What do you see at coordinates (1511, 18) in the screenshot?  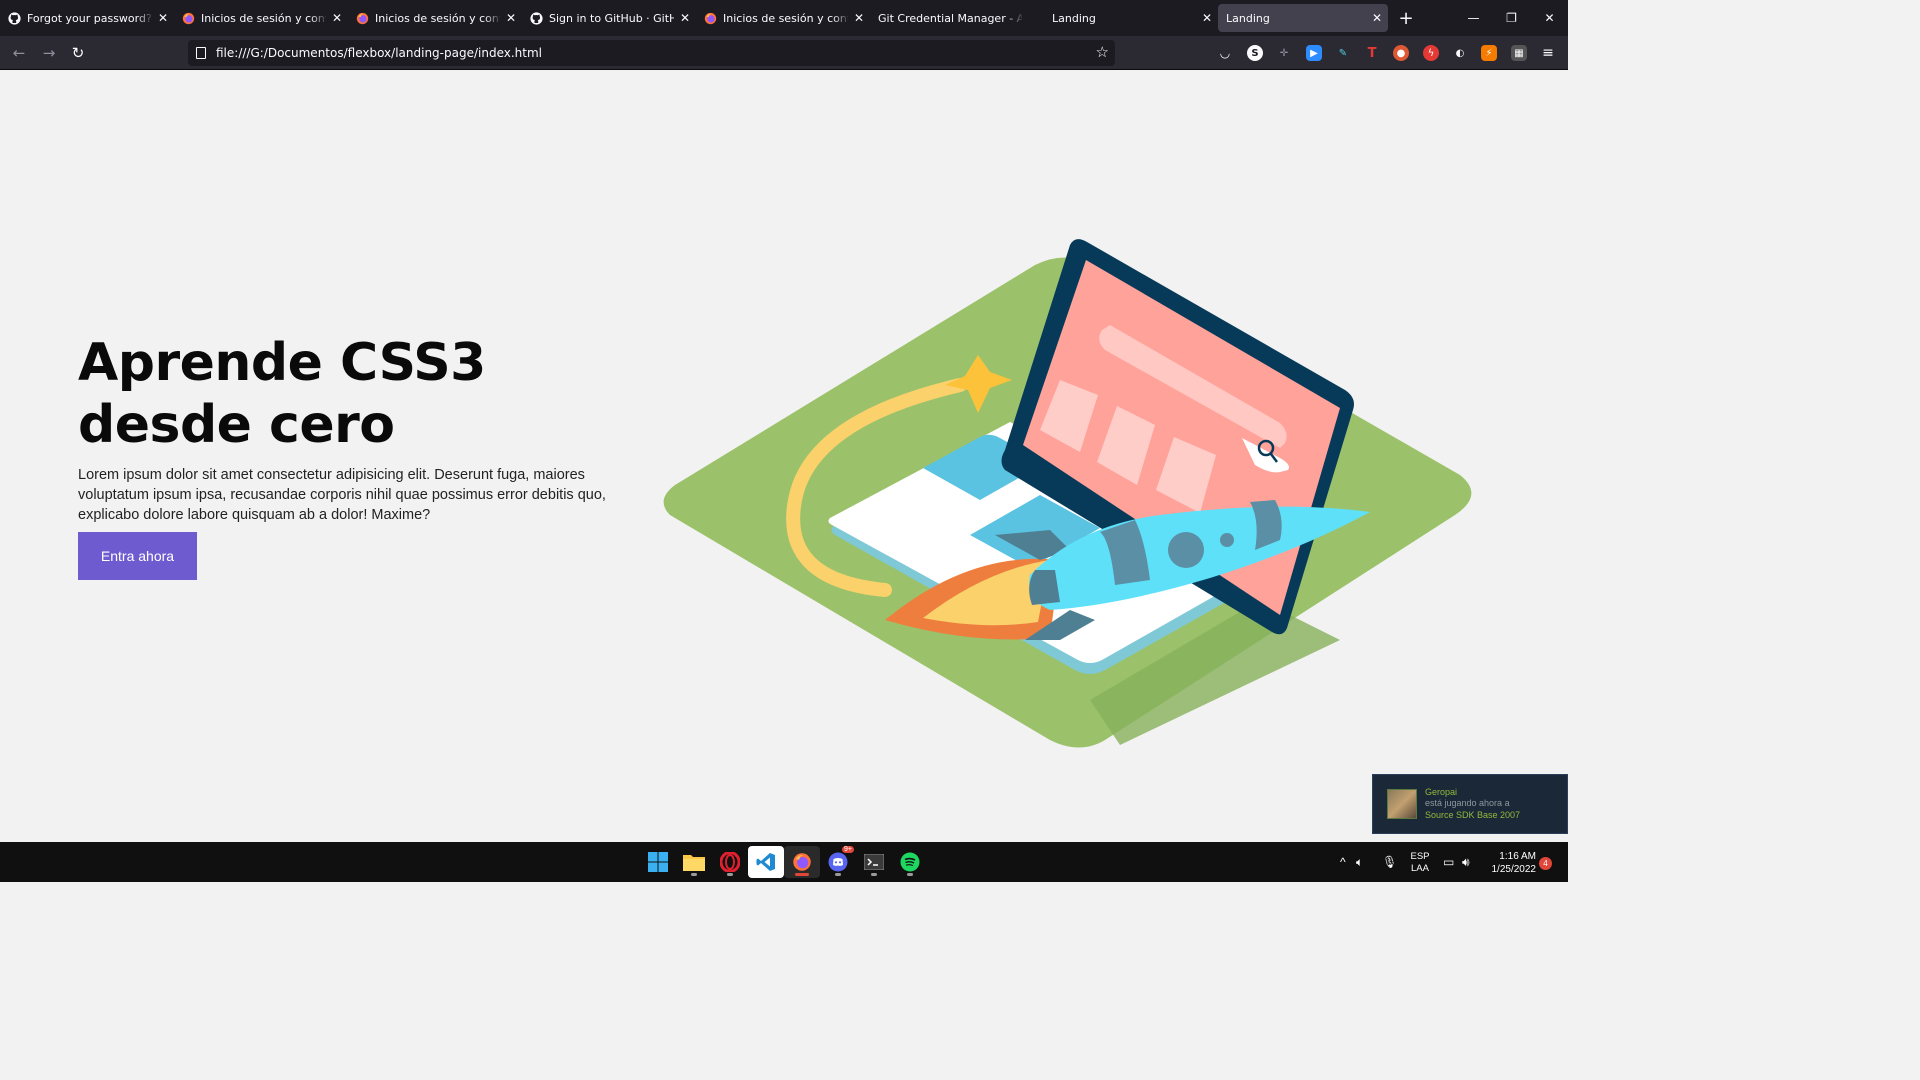 I see `restore-button: ❐` at bounding box center [1511, 18].